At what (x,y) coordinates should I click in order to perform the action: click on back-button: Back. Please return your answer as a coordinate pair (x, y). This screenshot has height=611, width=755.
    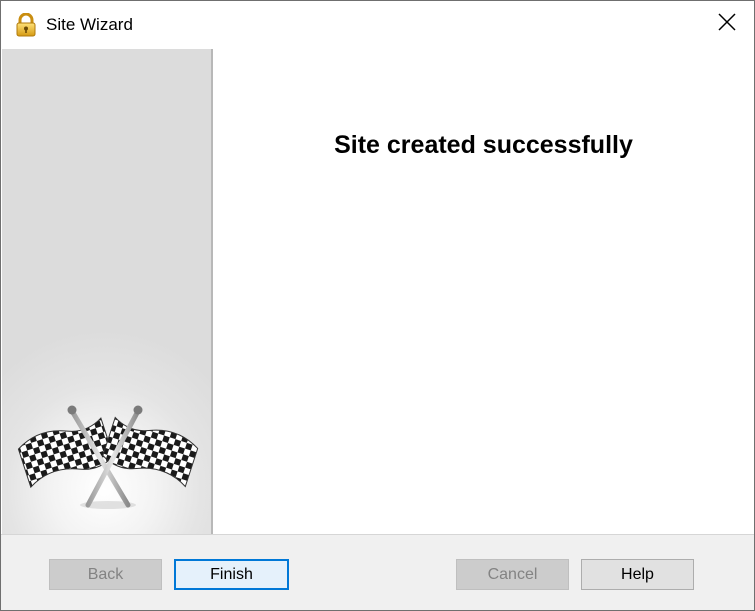
    Looking at the image, I should click on (105, 574).